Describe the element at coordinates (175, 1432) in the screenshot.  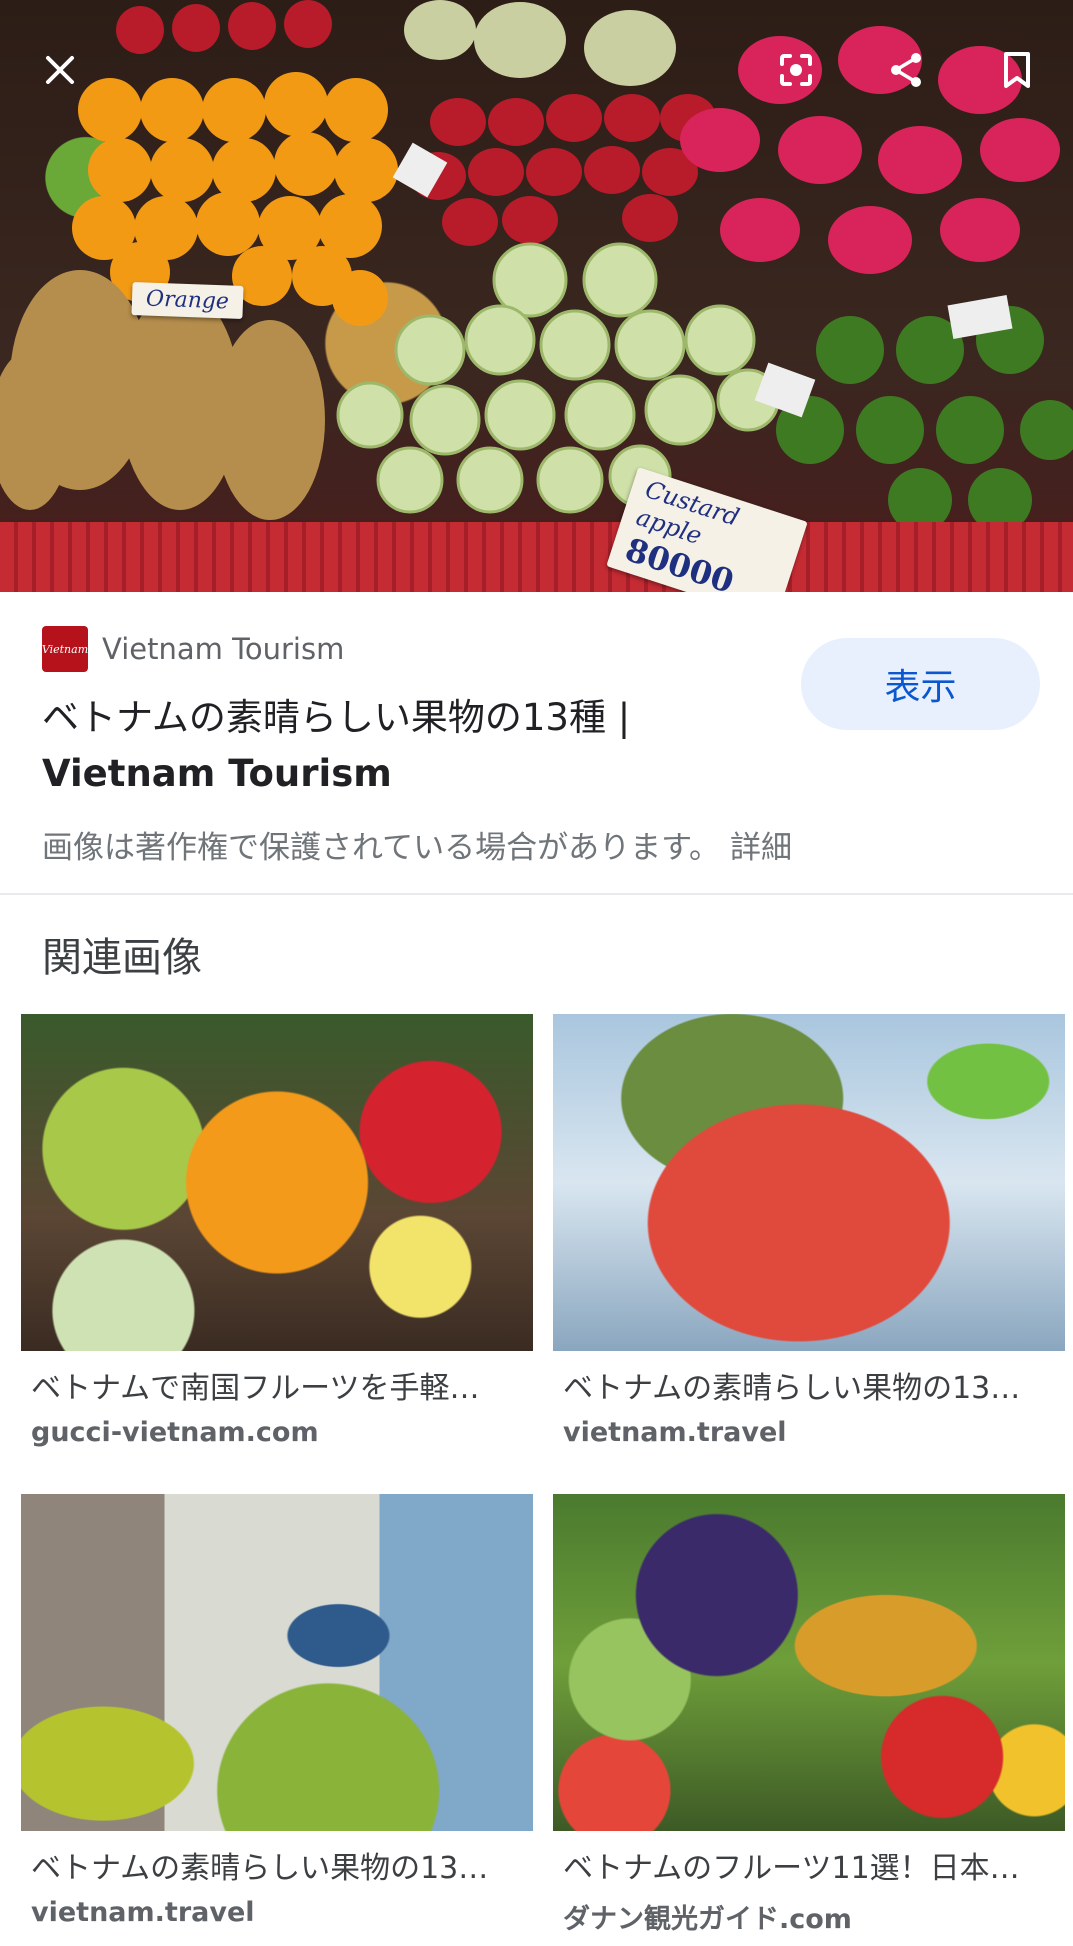
I see `related-site: gucci-vietnam.com` at that location.